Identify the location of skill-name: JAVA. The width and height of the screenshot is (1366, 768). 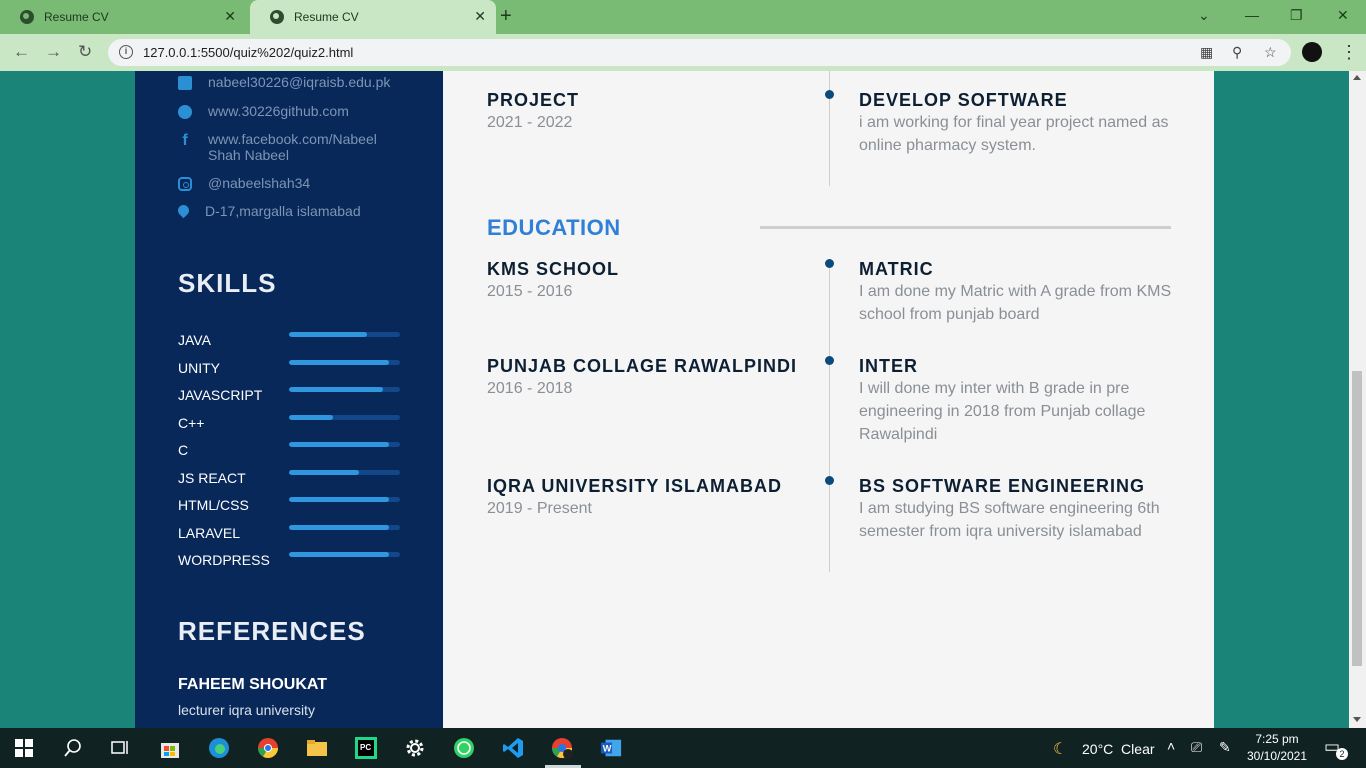
(194, 340).